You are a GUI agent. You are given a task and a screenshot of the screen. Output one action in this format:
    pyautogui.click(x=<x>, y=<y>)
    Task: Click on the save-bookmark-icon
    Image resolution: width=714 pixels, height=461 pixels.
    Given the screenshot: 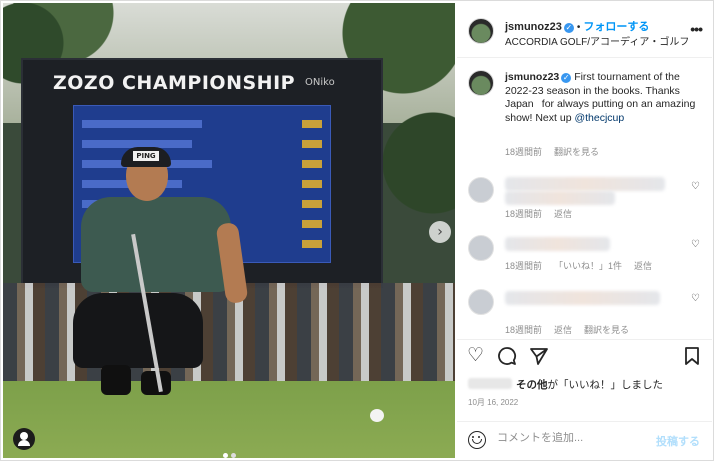 What is the action you would take?
    pyautogui.click(x=692, y=358)
    